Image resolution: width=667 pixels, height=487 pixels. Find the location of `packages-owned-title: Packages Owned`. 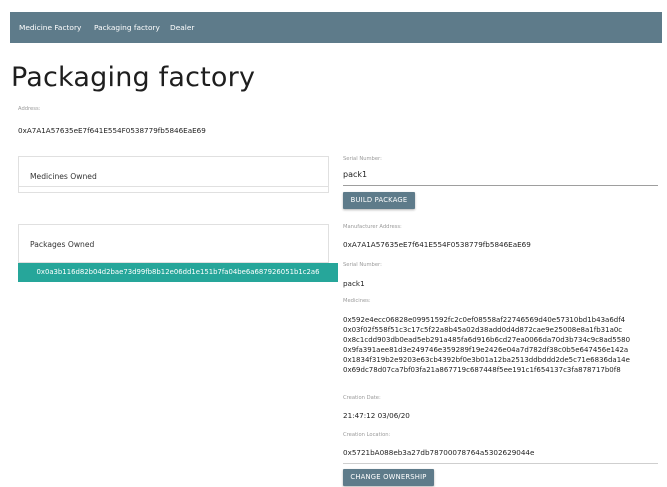

packages-owned-title: Packages Owned is located at coordinates (62, 244).